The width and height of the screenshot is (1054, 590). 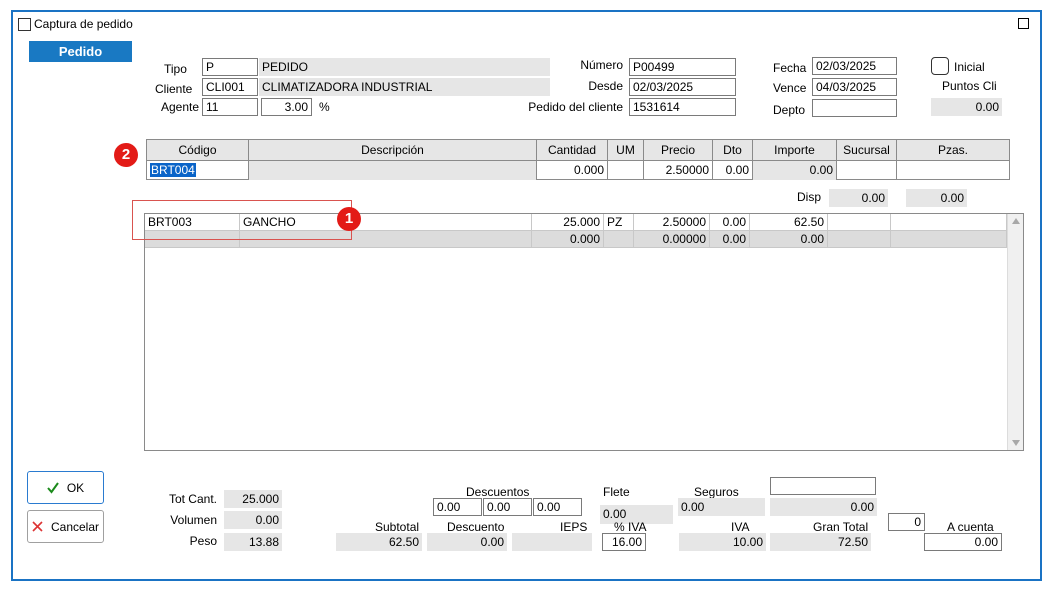 What do you see at coordinates (173, 170) in the screenshot?
I see `entry-codigo-value: BRT004` at bounding box center [173, 170].